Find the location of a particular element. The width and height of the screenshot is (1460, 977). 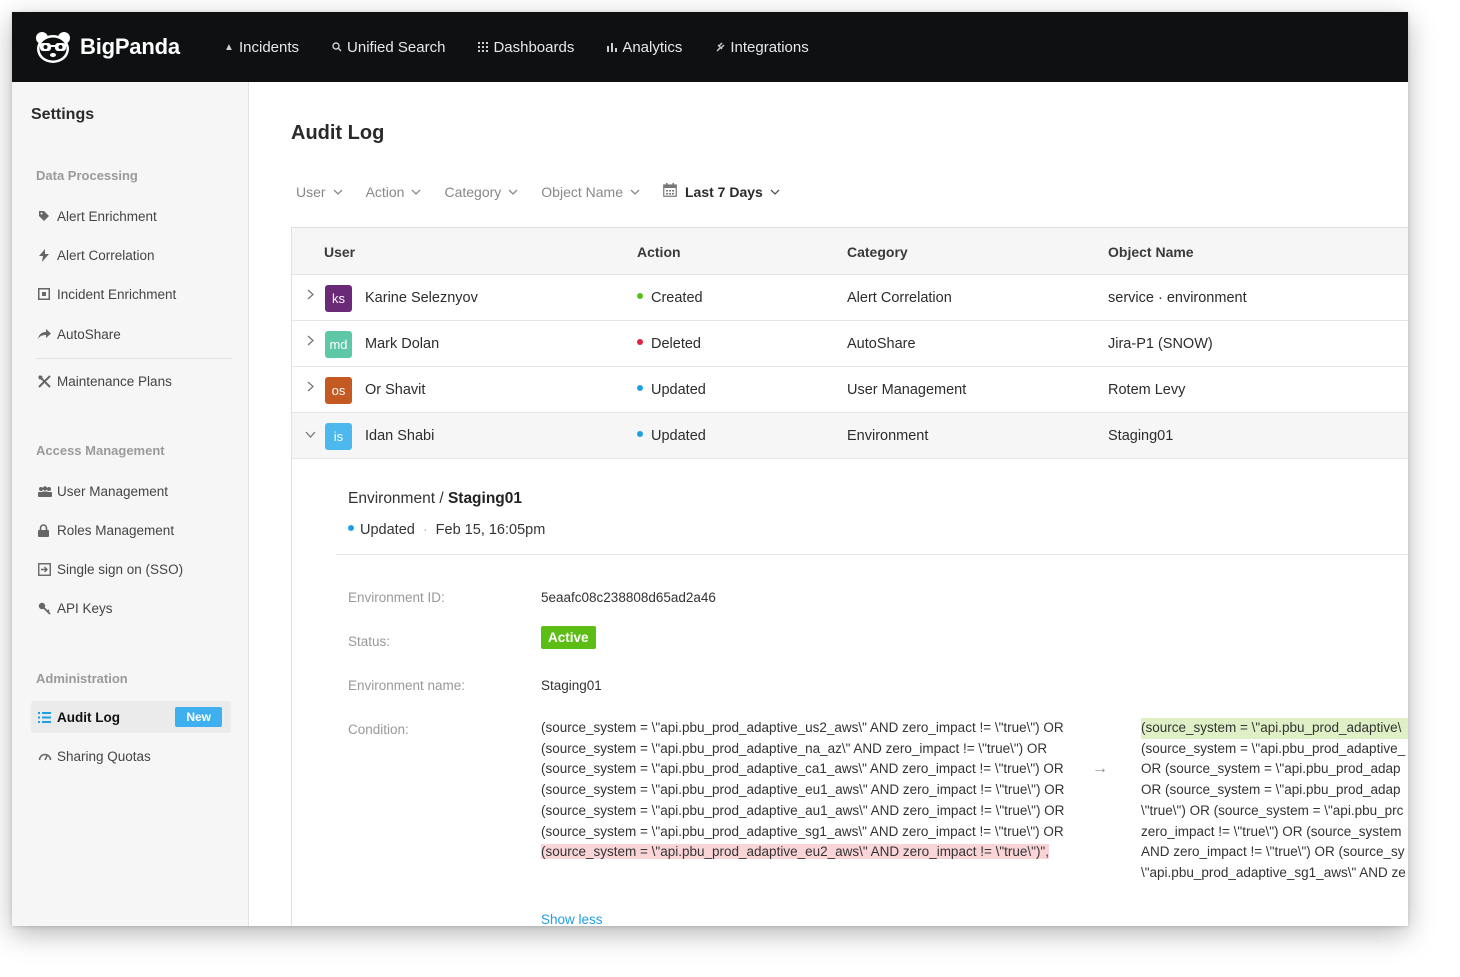

nav-analytics: Analytics is located at coordinates (643, 47).